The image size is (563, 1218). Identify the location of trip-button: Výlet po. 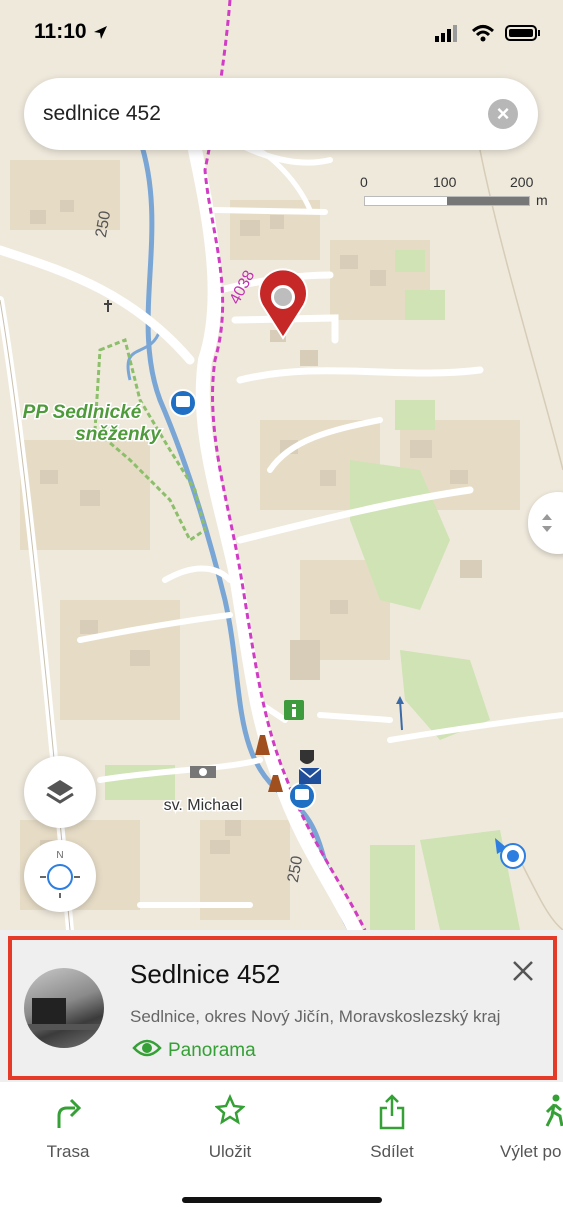
(528, 1128).